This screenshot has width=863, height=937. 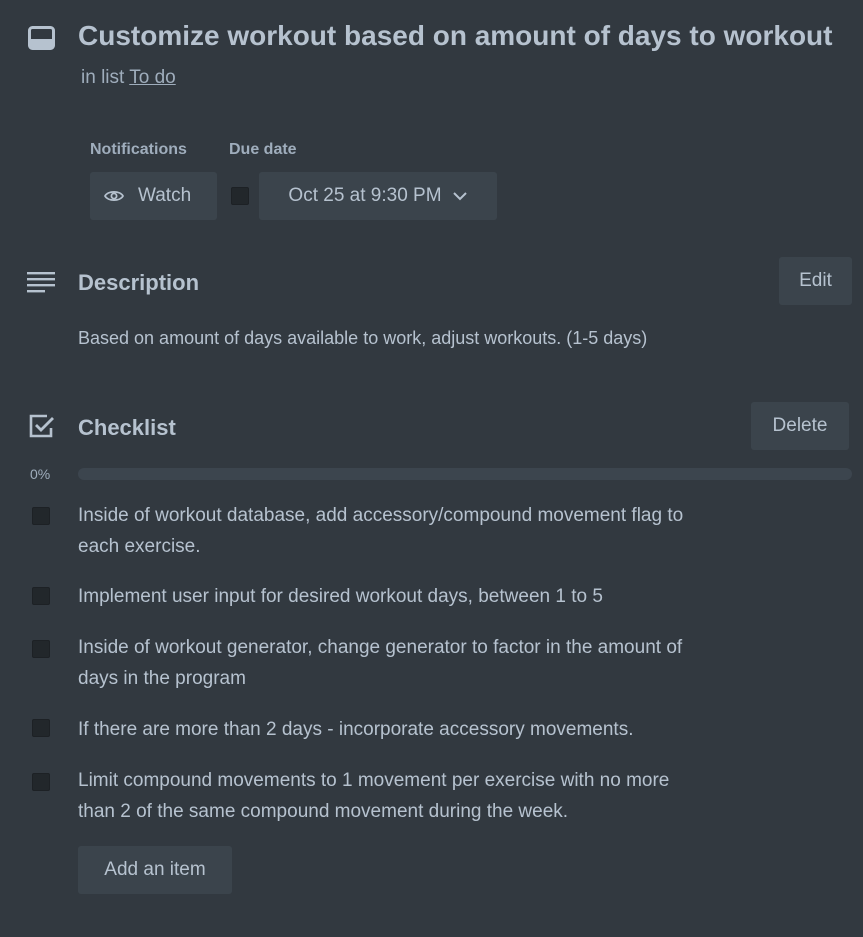 What do you see at coordinates (128, 78) in the screenshot?
I see `list-breadcrumb: in list To do` at bounding box center [128, 78].